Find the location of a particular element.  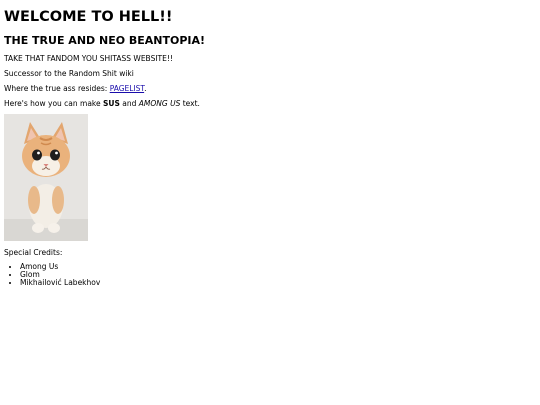

credits-label: Special Credits: is located at coordinates (33, 252).